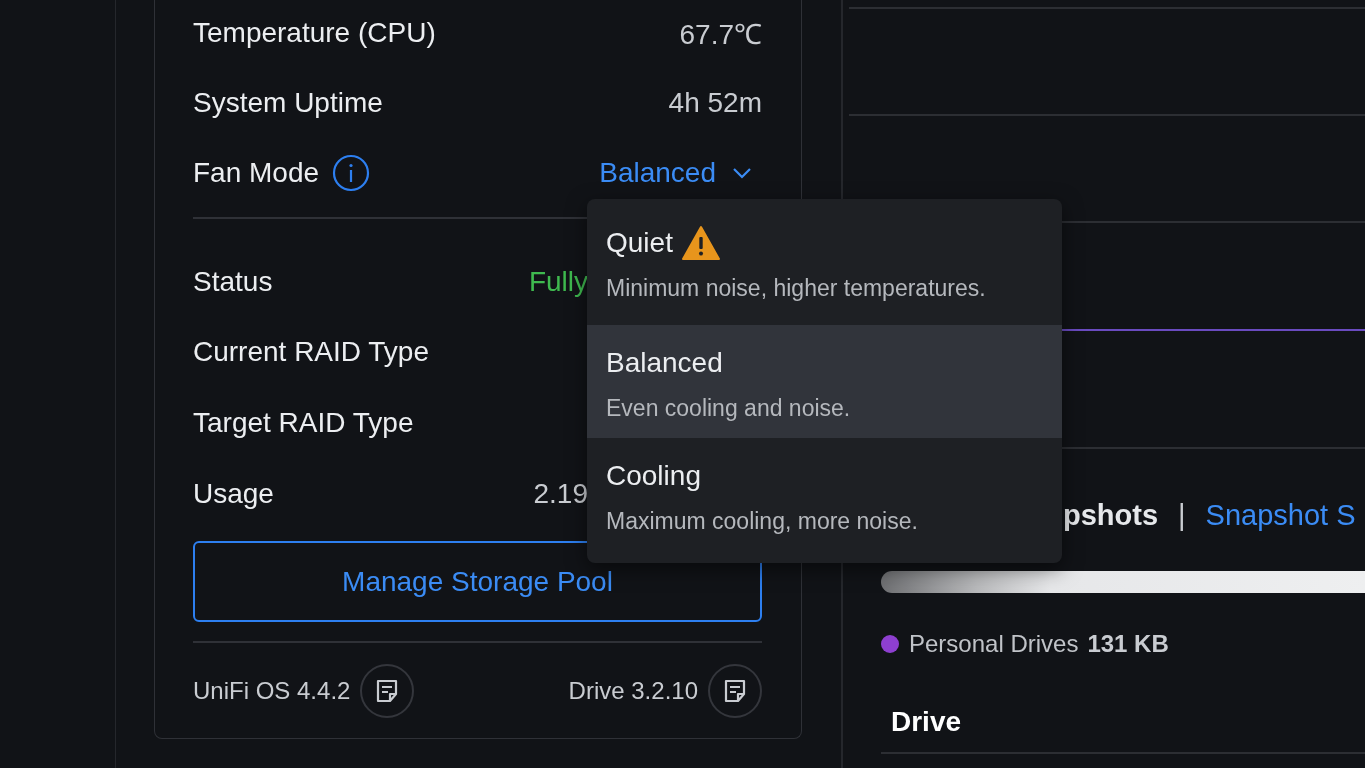 This screenshot has height=768, width=1365. Describe the element at coordinates (311, 352) in the screenshot. I see `pool-label: Current RAID Type` at that location.